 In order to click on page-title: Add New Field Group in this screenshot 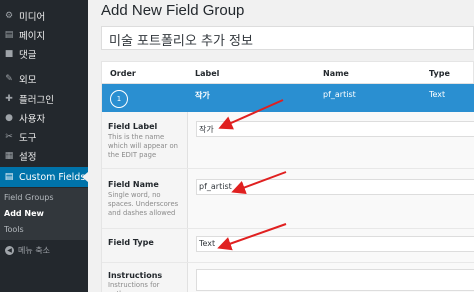, I will do `click(173, 10)`.